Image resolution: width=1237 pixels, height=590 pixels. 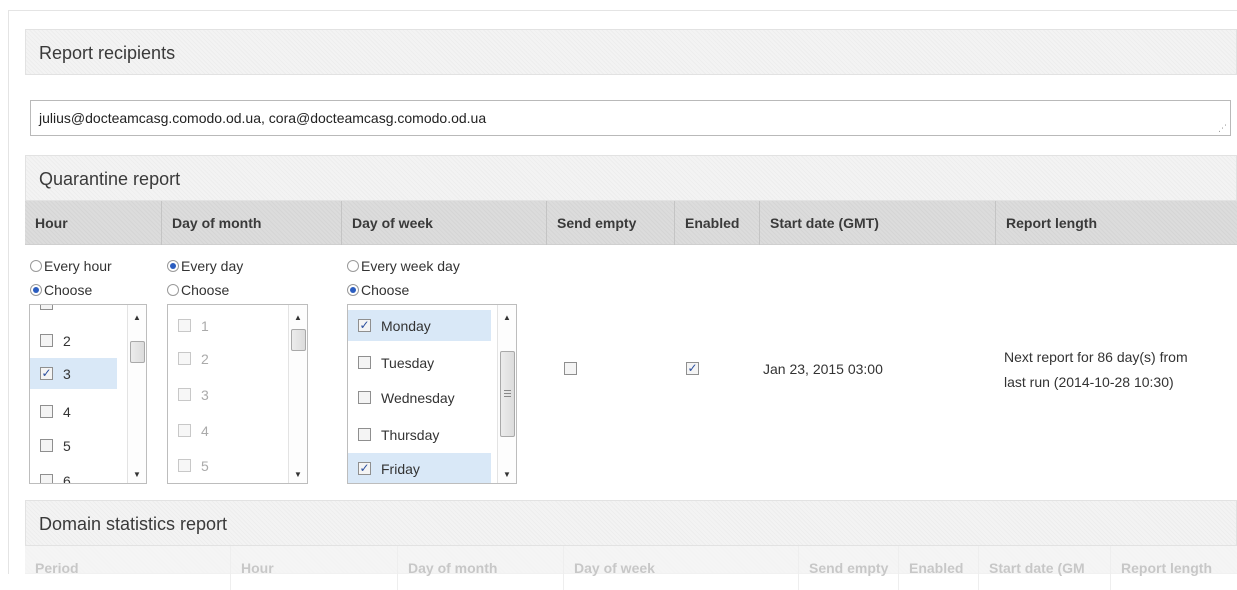 I want to click on hour-item-label: 5, so click(x=67, y=445).